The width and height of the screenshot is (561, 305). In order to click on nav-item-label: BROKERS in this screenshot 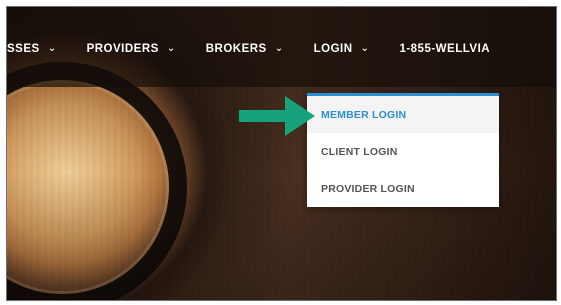, I will do `click(236, 49)`.